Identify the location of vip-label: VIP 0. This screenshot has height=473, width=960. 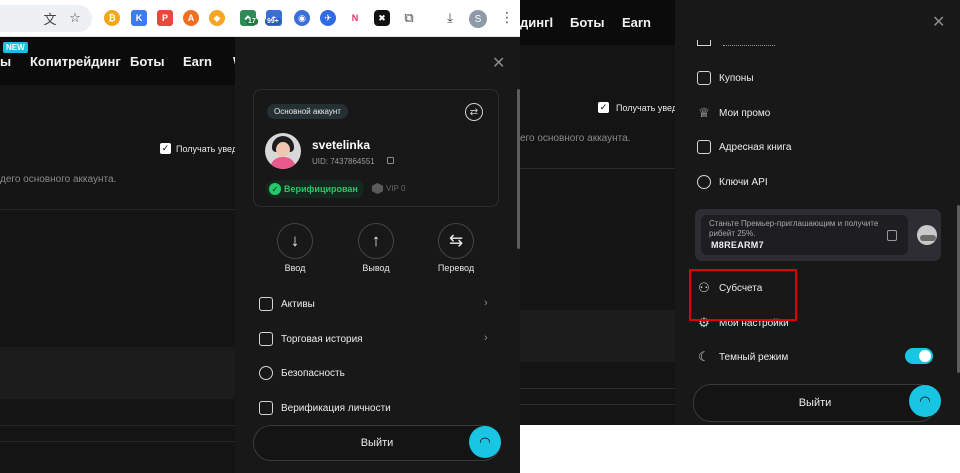
(396, 188).